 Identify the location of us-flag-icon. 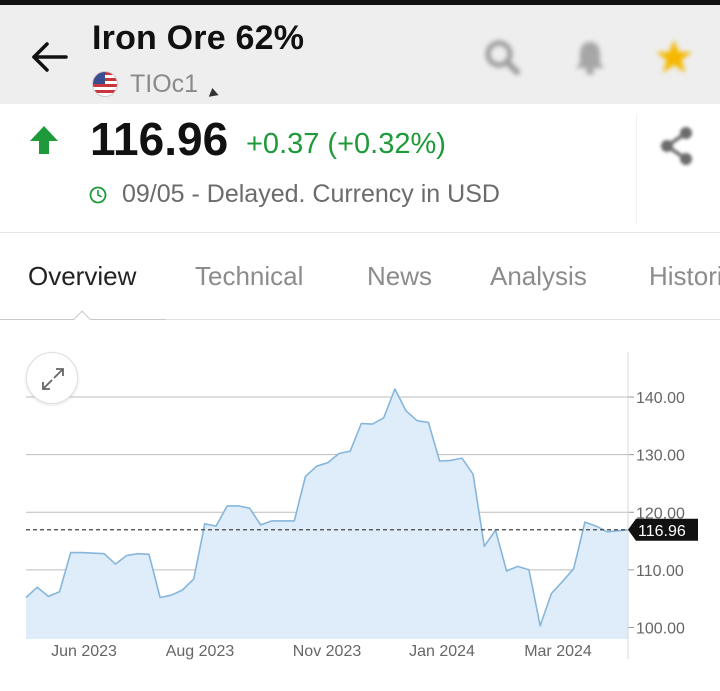
(105, 84).